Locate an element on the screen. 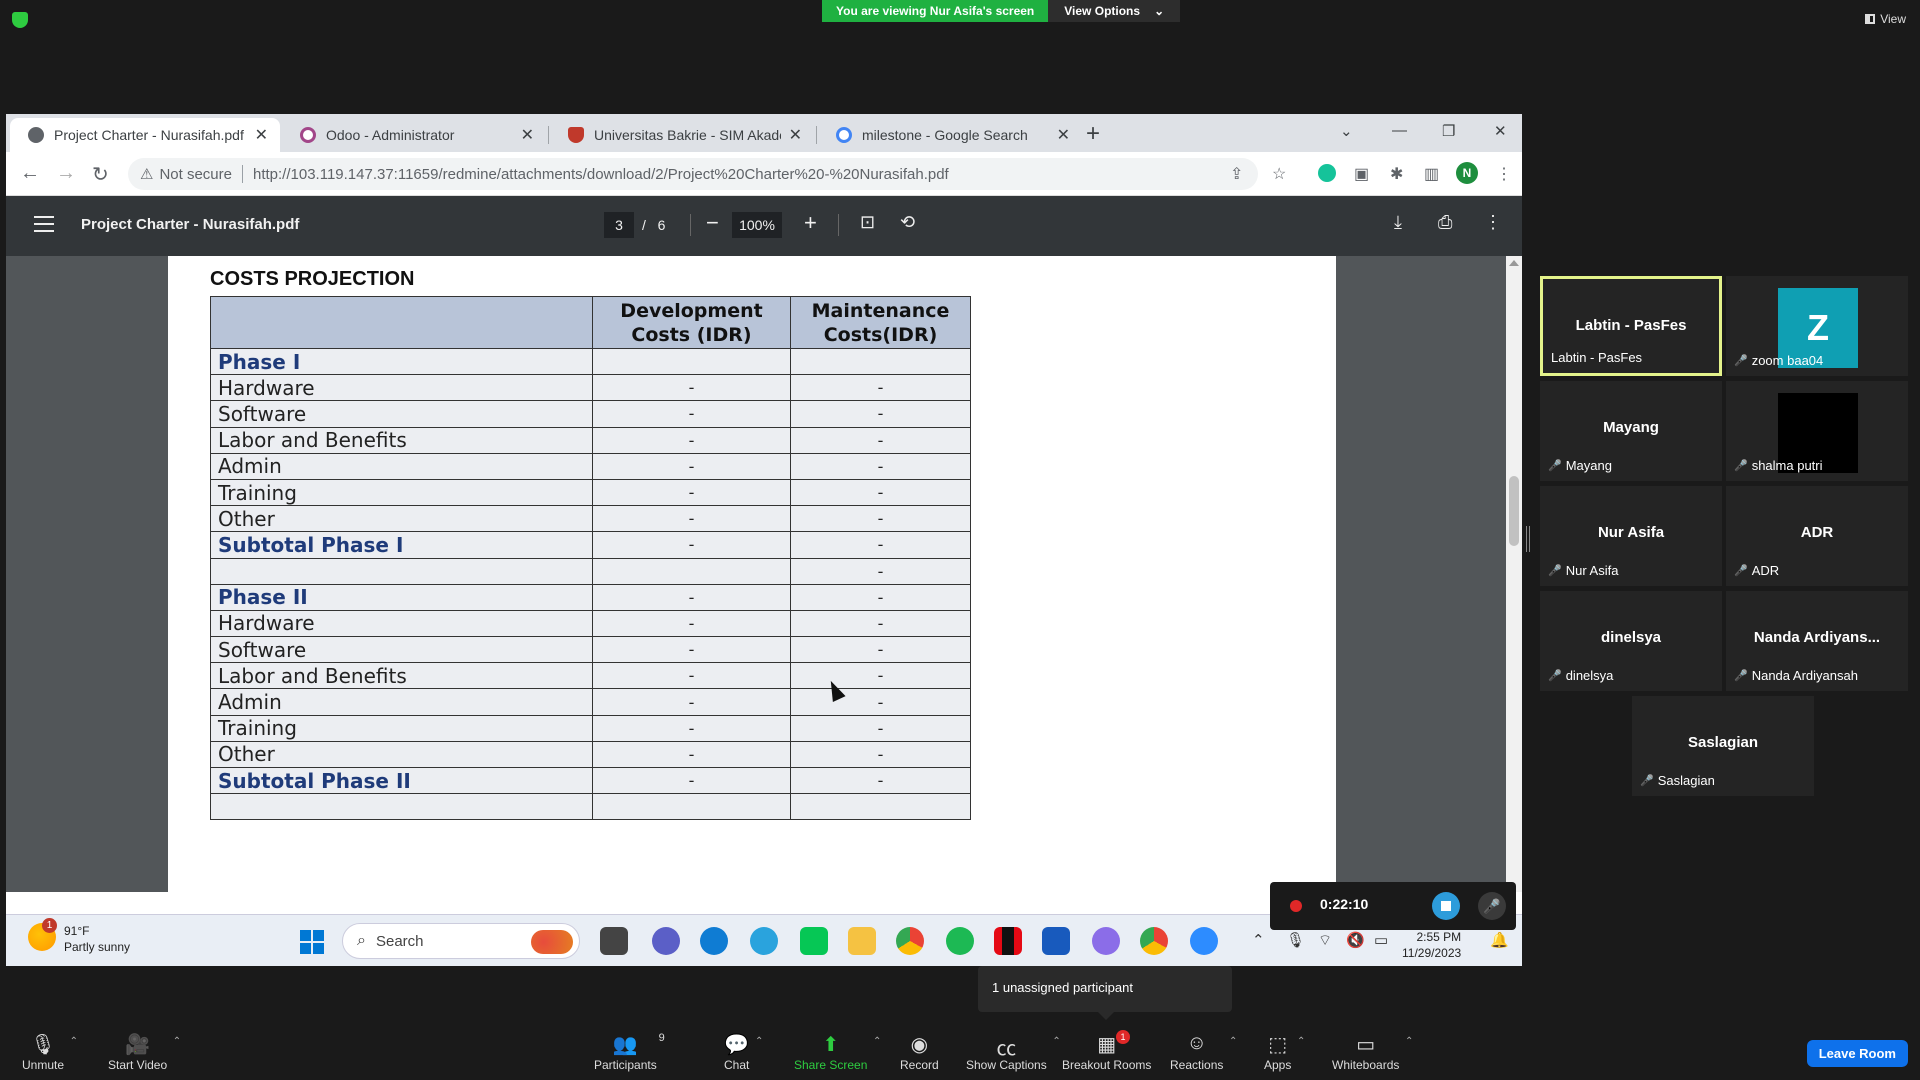  show-captions-button: ㏄ Show Captions ⌃ is located at coordinates (1013, 1052).